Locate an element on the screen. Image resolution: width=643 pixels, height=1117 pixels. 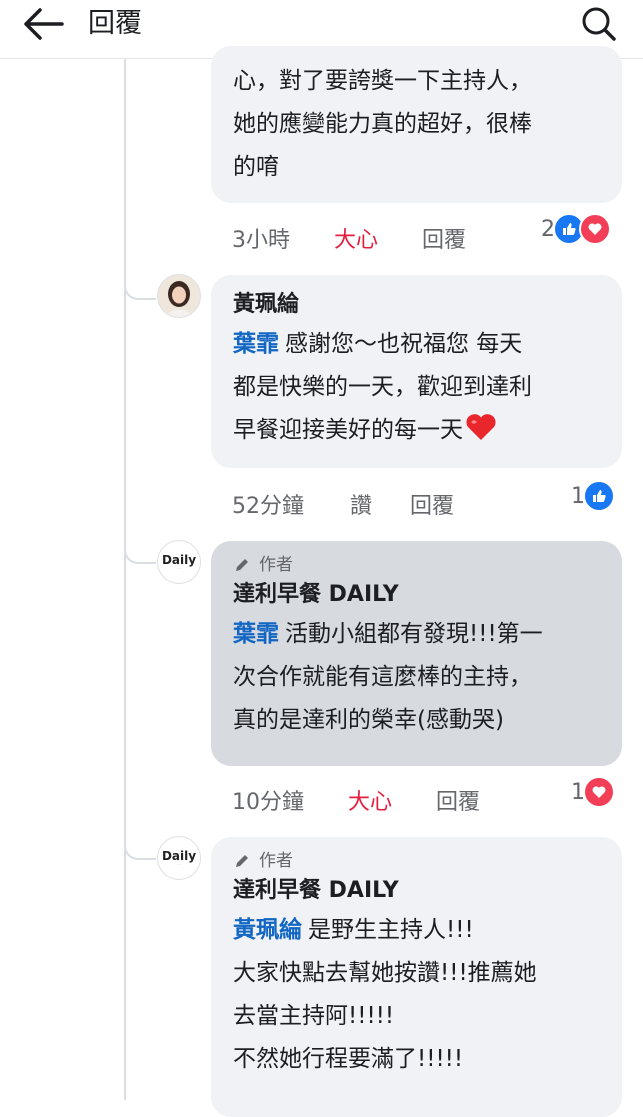
profile-photo is located at coordinates (179, 296).